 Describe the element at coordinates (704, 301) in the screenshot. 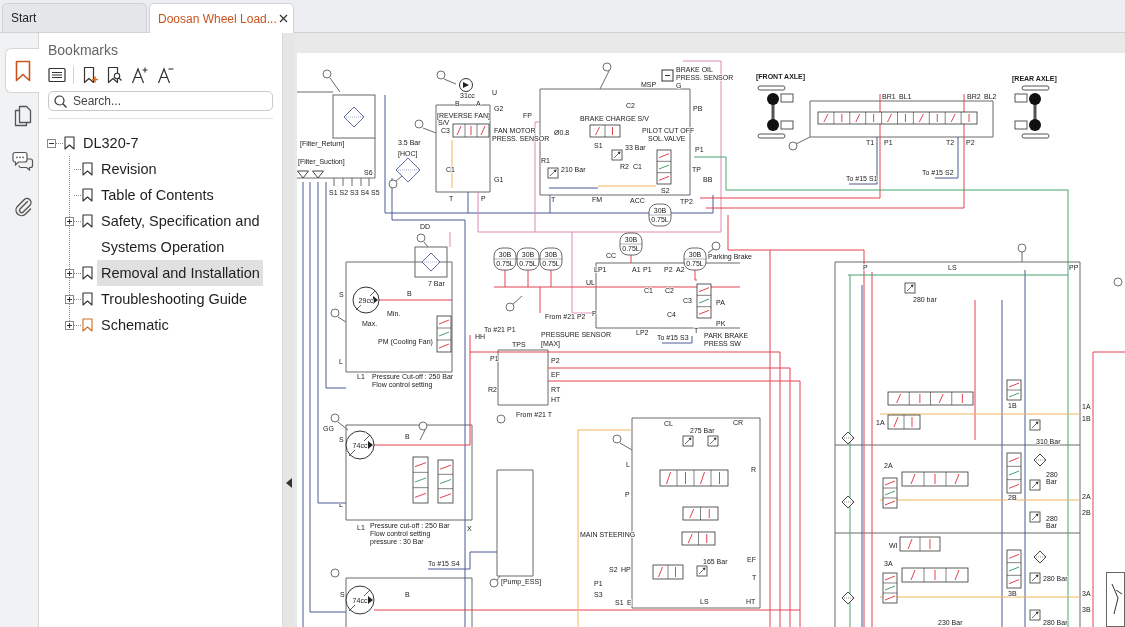

I see `parking-brake-valve-symbol` at that location.